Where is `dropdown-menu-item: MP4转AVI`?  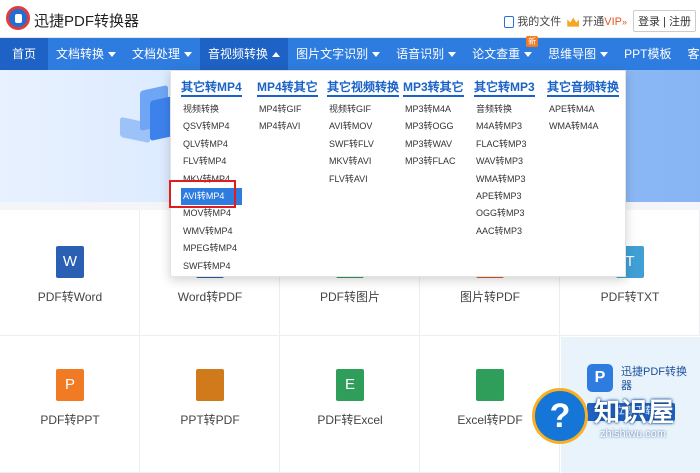
dropdown-menu-item: MP4转AVI is located at coordinates (287, 126).